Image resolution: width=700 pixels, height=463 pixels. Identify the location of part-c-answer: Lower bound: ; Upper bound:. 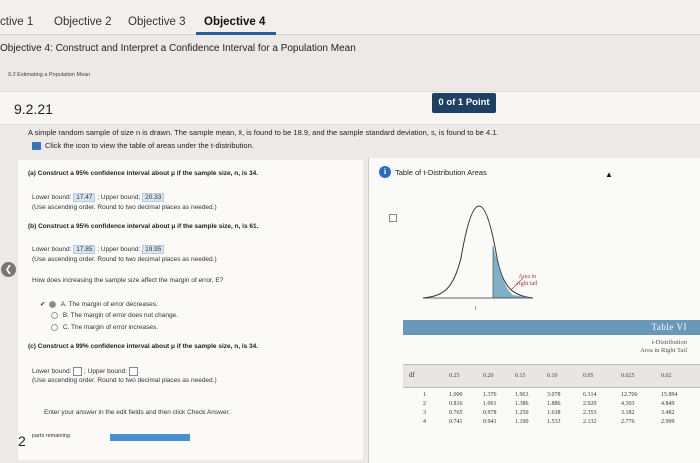
(85, 371).